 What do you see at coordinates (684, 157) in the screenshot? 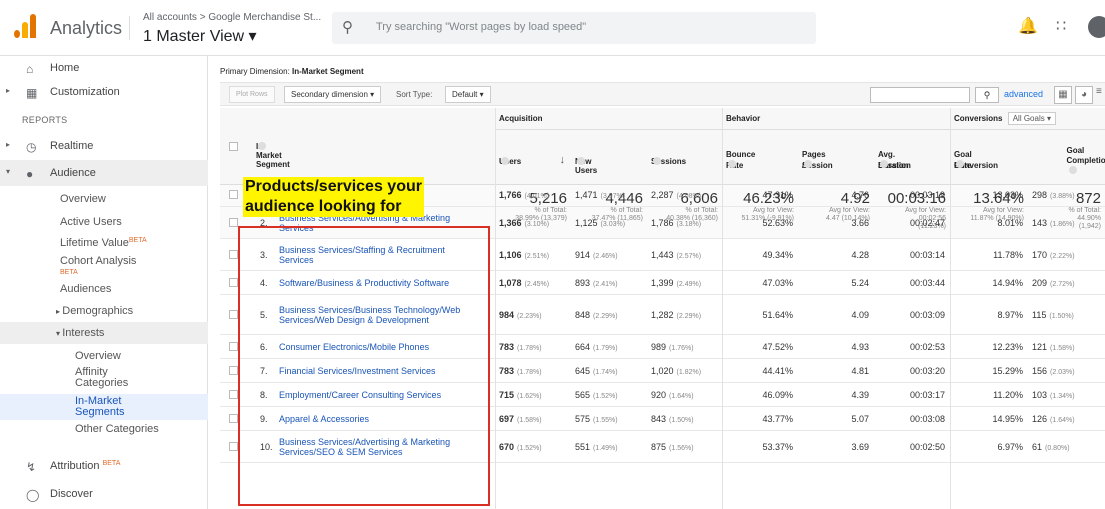
I see `sessions-column-header: Sessions` at bounding box center [684, 157].